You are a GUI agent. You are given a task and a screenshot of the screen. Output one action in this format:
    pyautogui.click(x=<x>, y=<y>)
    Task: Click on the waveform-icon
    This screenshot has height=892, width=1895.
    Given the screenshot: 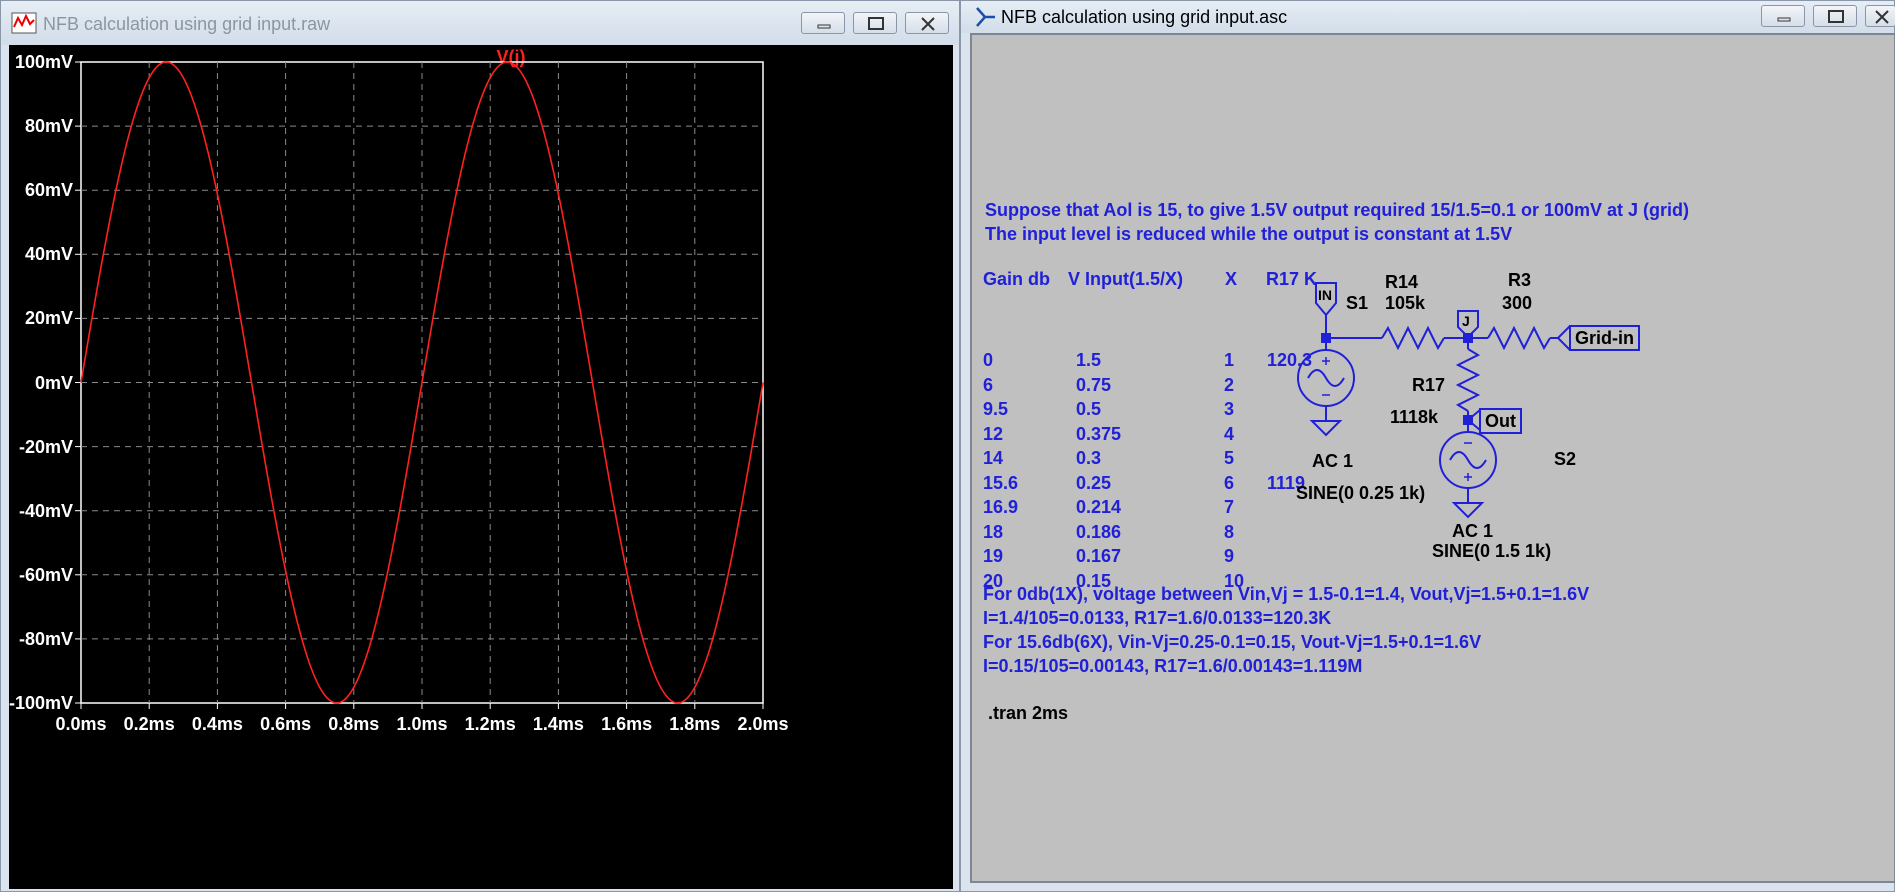 What is the action you would take?
    pyautogui.click(x=24, y=23)
    